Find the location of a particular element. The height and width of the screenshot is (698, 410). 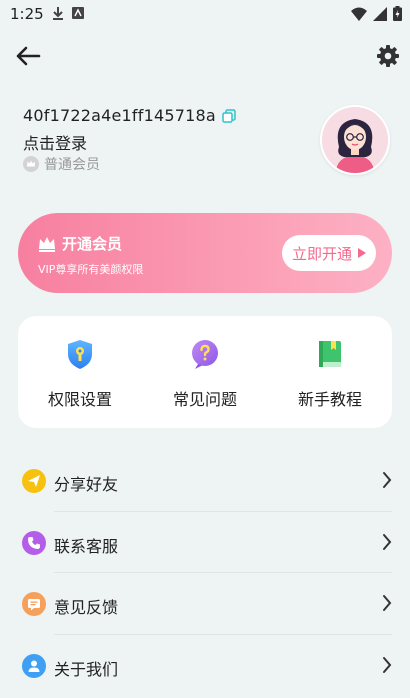

user-id-row: 40f1722a4e1ff145718a is located at coordinates (129, 115).